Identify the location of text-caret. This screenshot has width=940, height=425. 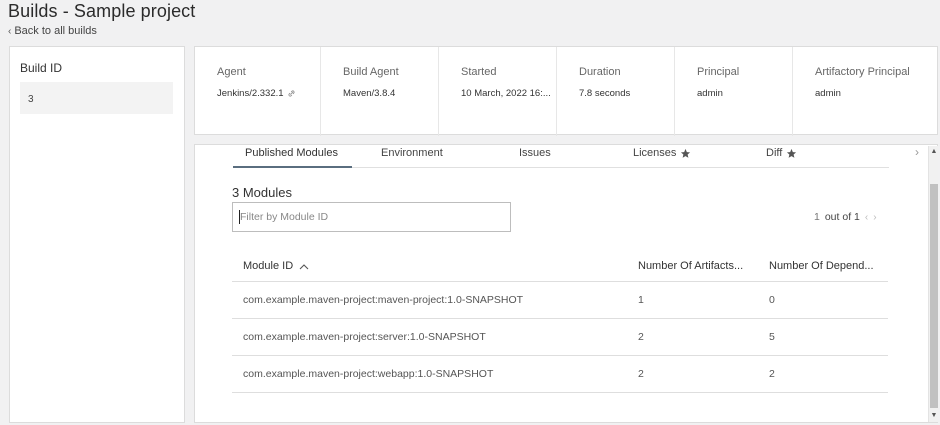
(239, 217).